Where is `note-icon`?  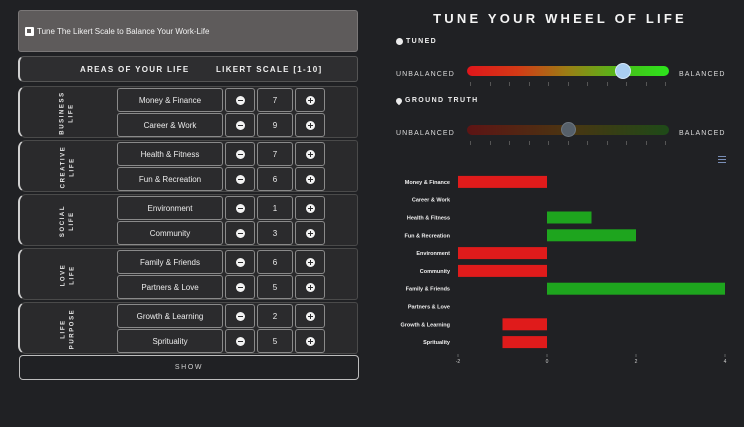 note-icon is located at coordinates (29, 31).